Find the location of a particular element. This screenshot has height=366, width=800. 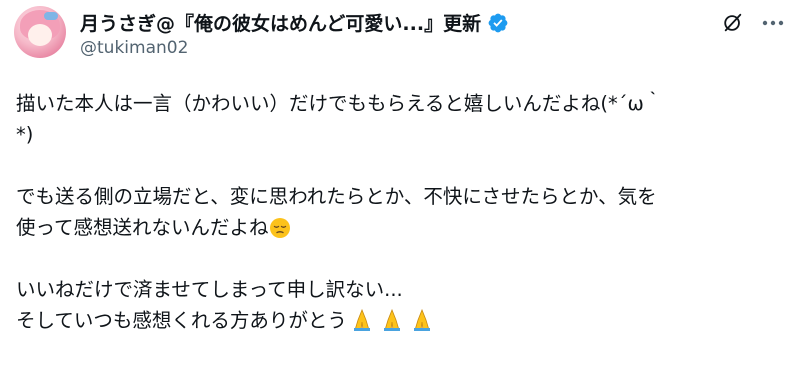

more-options-icon is located at coordinates (773, 23).